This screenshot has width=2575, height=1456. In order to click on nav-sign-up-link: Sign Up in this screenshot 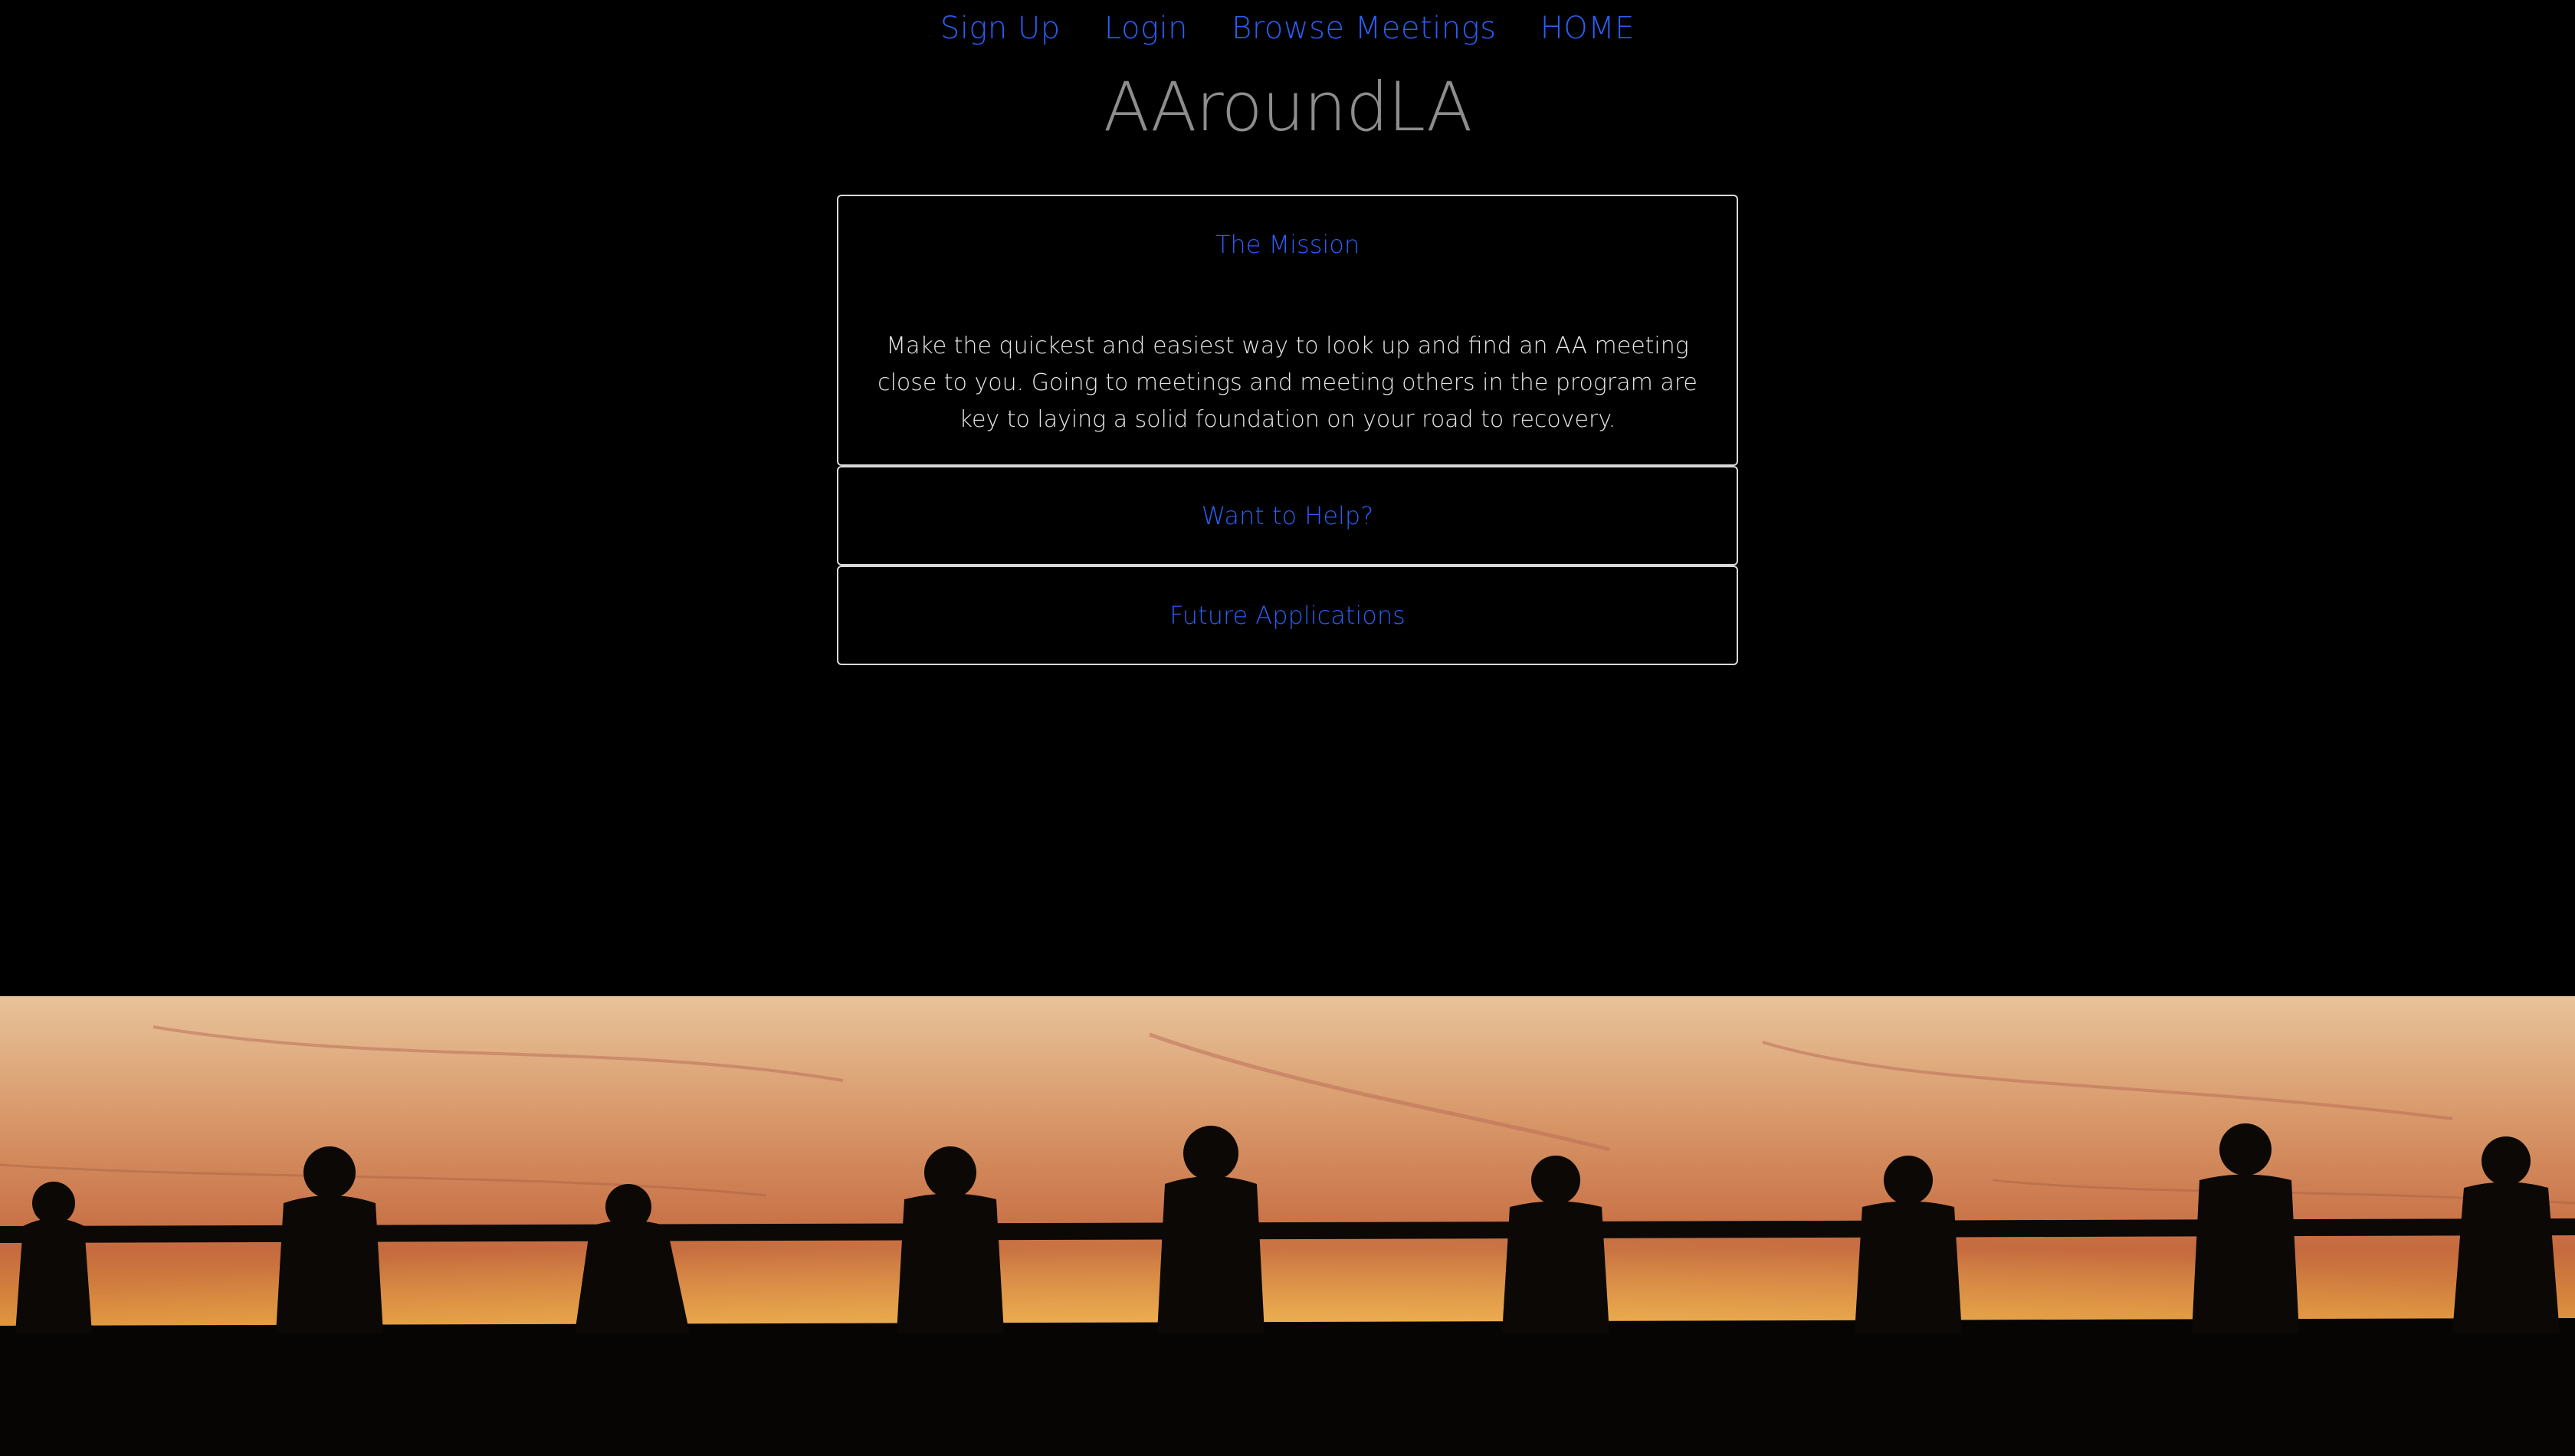, I will do `click(1000, 28)`.